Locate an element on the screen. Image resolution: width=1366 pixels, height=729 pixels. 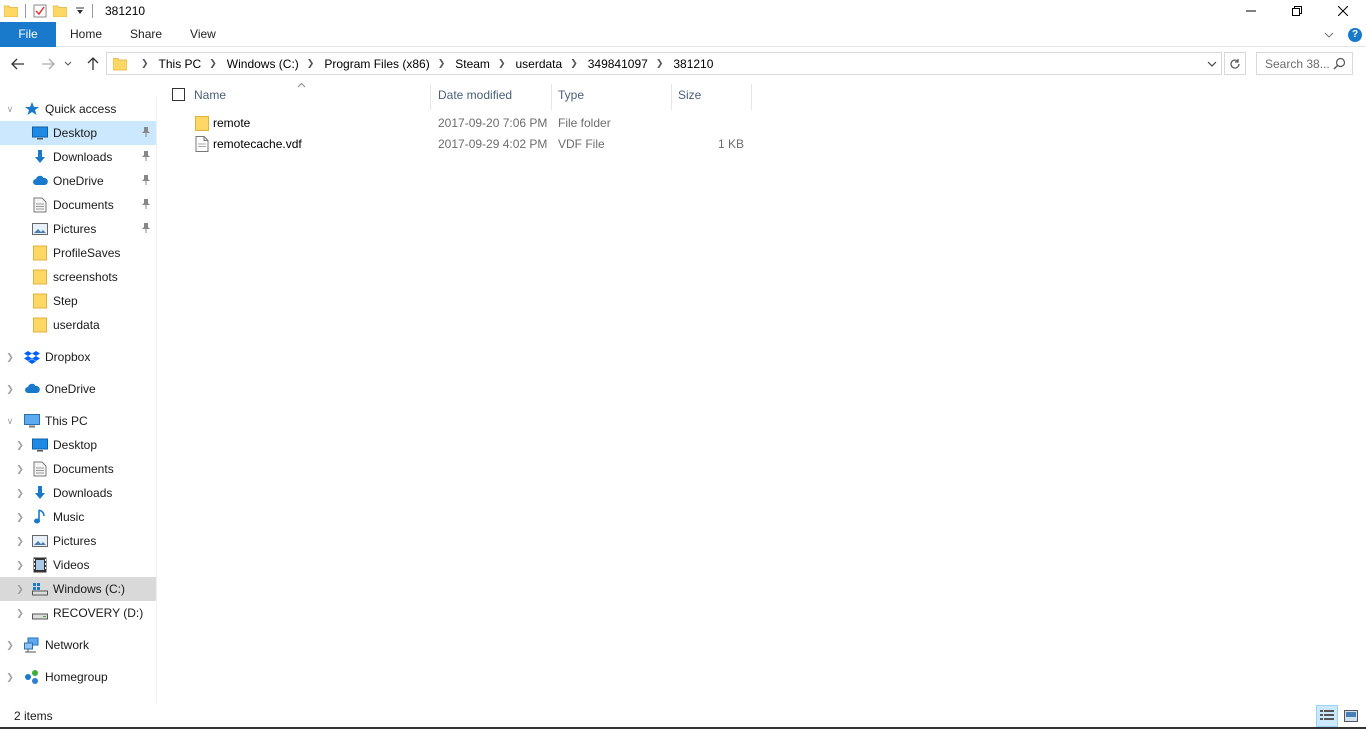
sidebar-item-network: ❯ Network is located at coordinates (78, 645).